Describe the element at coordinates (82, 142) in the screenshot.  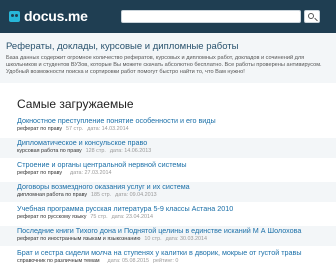
I see `item-title-link: Дипломатическое и консульское право` at that location.